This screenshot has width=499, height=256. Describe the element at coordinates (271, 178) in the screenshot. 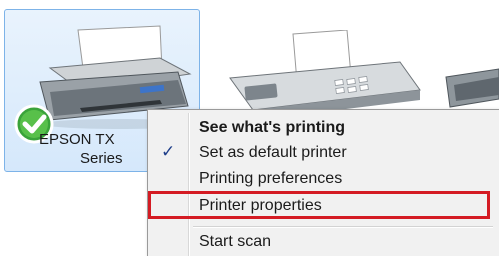

I see `menu-item-label: Printing preferences` at that location.